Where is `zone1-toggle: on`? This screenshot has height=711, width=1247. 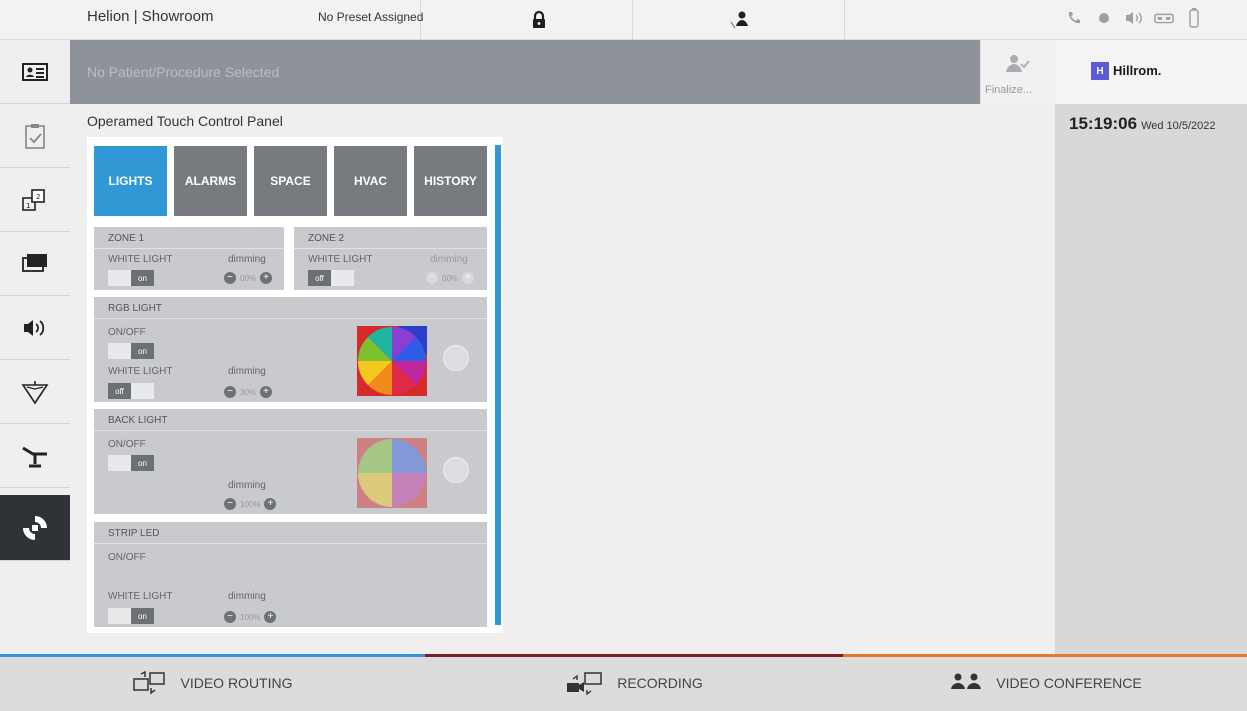 zone1-toggle: on is located at coordinates (131, 278).